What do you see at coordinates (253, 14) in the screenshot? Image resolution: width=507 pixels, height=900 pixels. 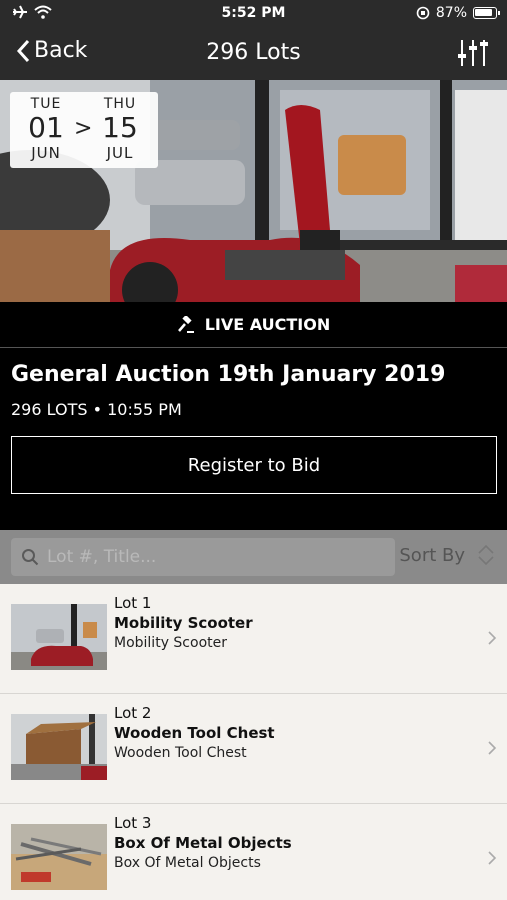 I see `status-bar: 5:52 PM 87%` at bounding box center [253, 14].